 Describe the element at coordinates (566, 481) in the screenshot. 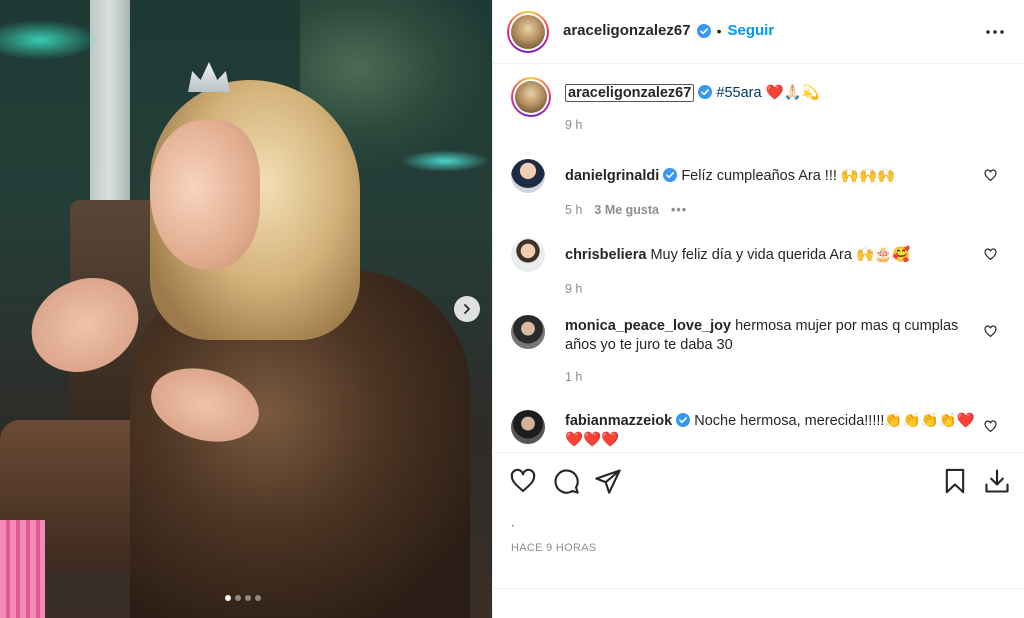

I see `comment-icon` at that location.